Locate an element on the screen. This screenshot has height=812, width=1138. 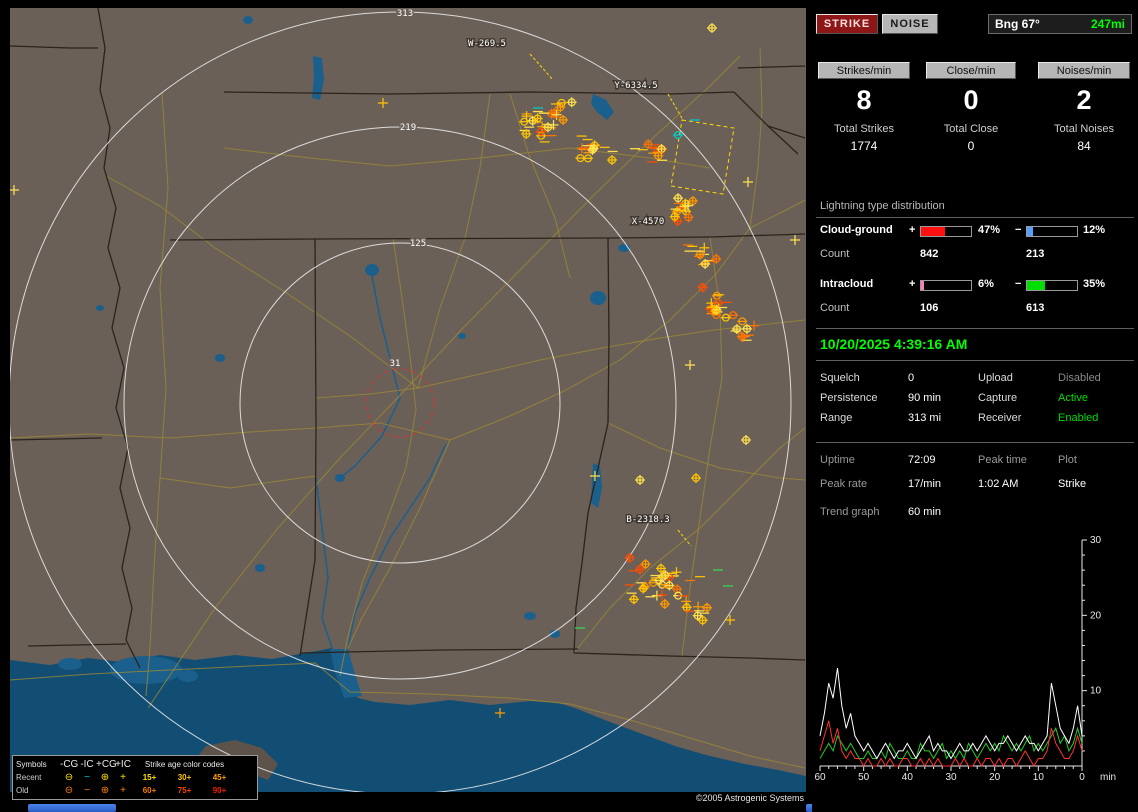
noises-per-min-button: Noises/min is located at coordinates (1084, 70).